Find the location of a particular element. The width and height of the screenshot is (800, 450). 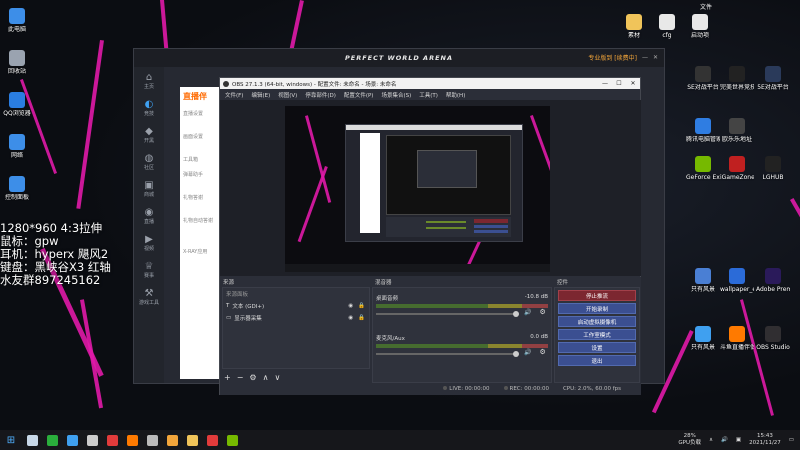

pwa-sidebar-item: ▣ 商城 is located at coordinates (149, 188).